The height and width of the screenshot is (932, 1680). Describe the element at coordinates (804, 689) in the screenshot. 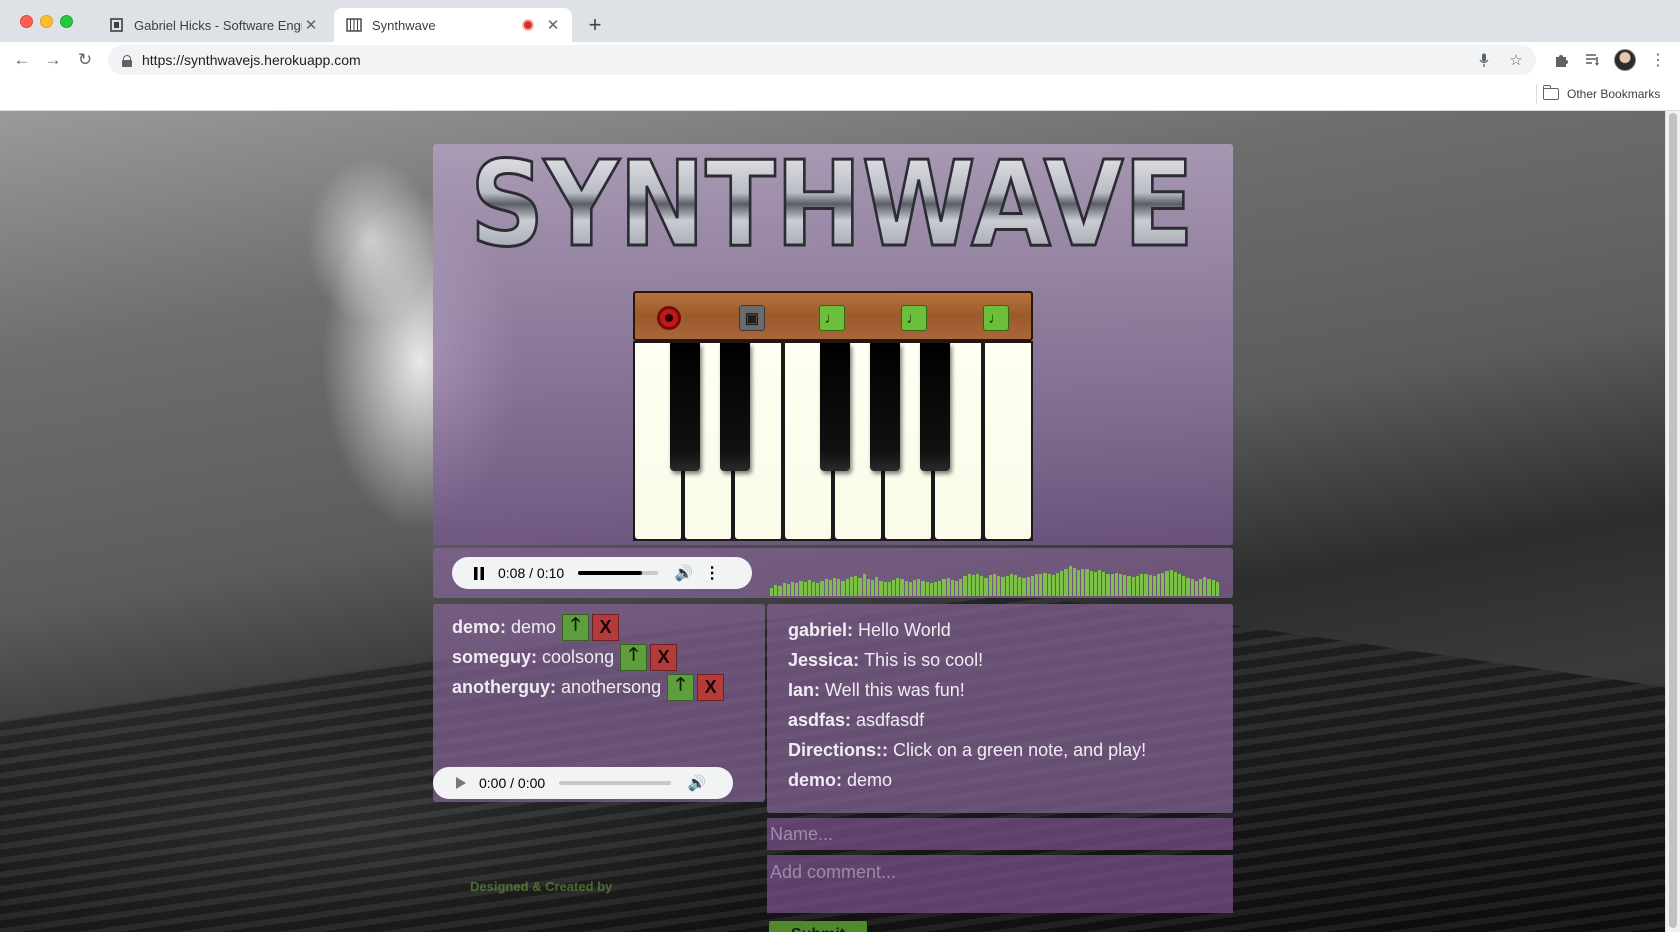

I see `comment-author: Ian:` at that location.